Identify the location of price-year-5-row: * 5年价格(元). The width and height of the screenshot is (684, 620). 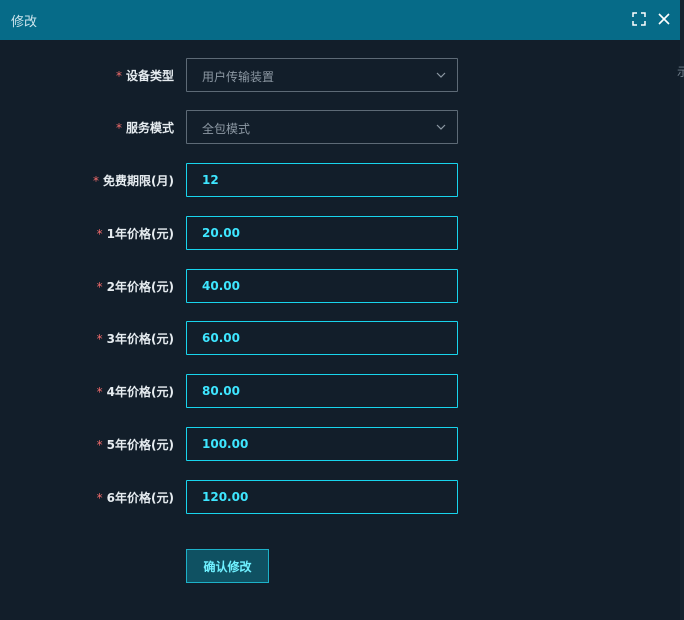
(340, 444).